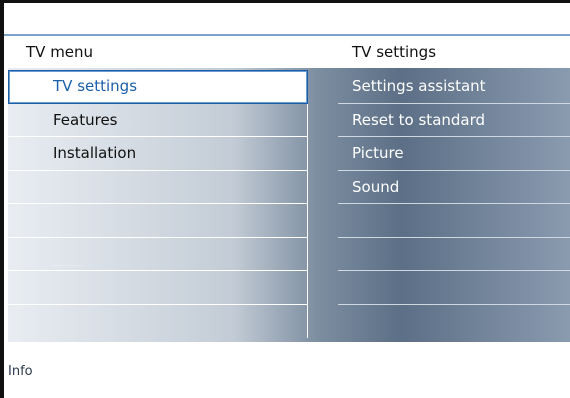  What do you see at coordinates (454, 187) in the screenshot?
I see `submenu-item-sound: Sound` at bounding box center [454, 187].